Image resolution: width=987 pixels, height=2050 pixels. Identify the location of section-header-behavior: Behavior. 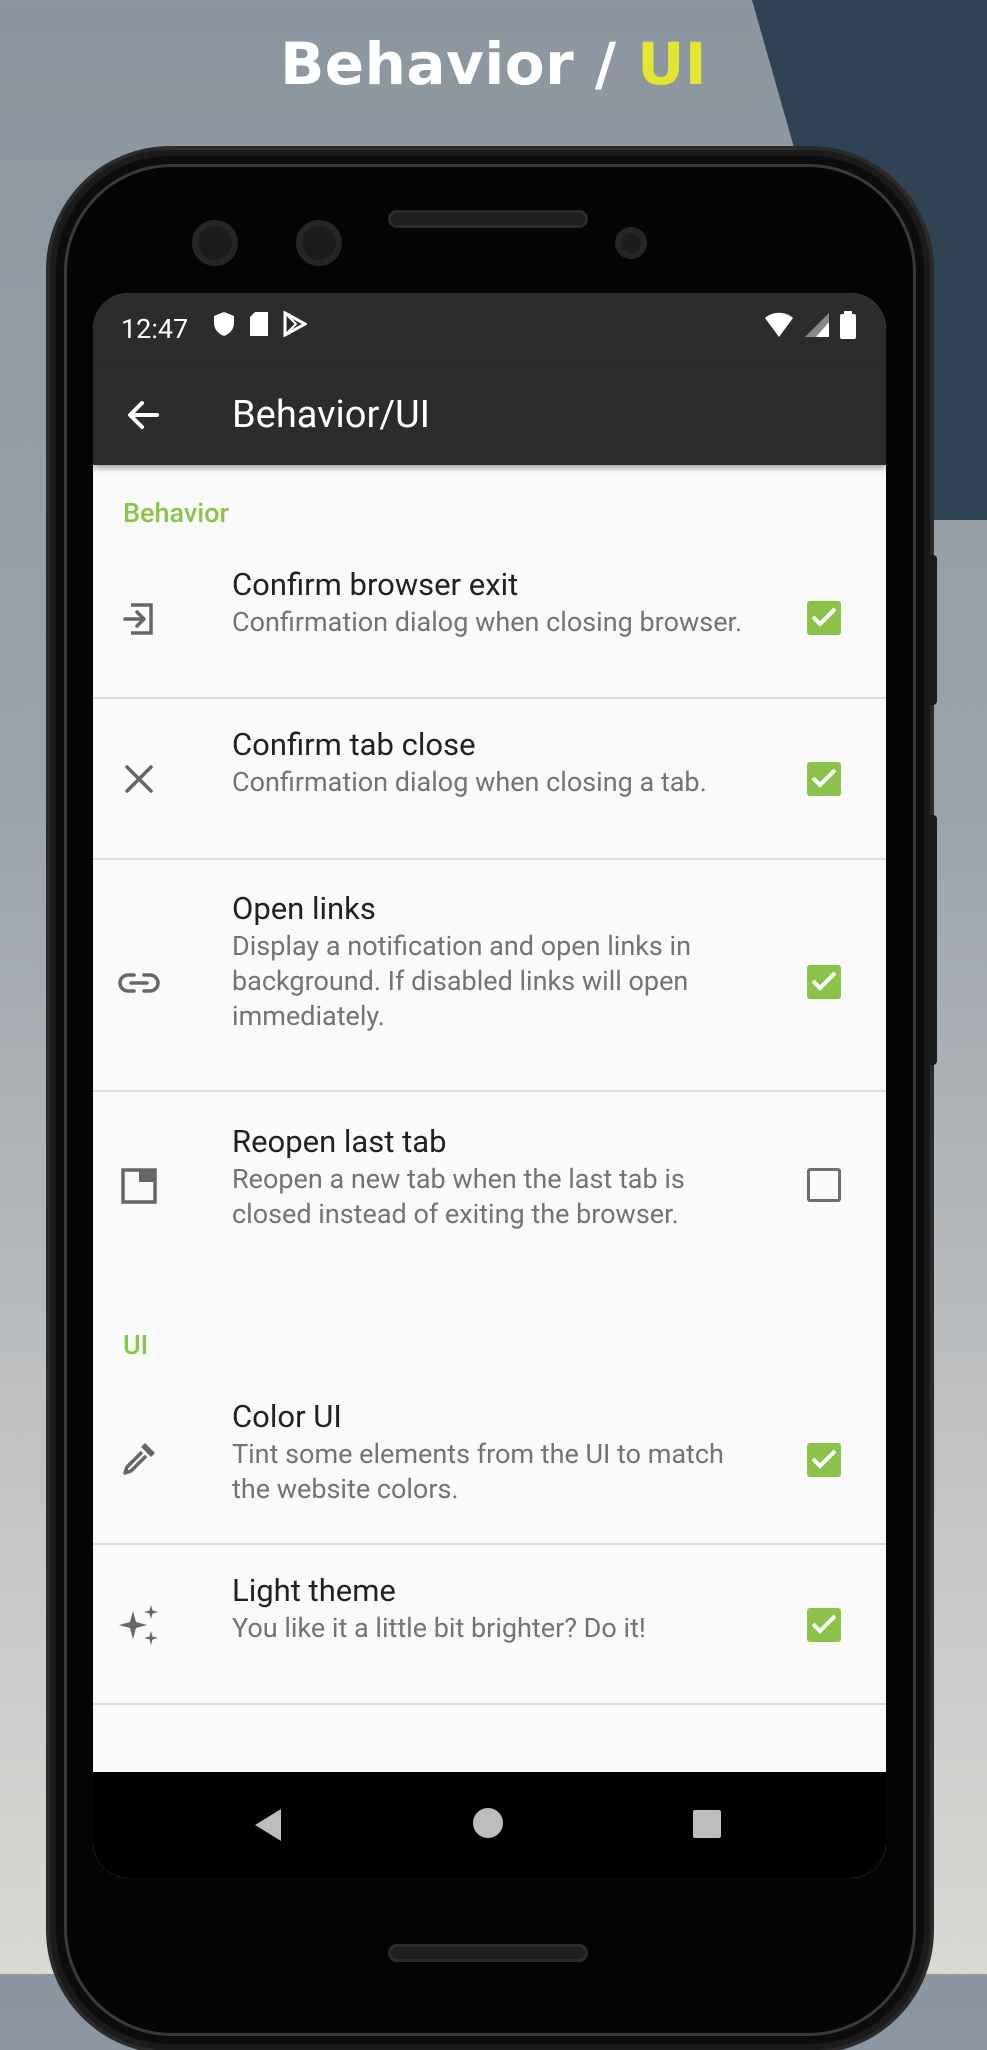
(176, 513).